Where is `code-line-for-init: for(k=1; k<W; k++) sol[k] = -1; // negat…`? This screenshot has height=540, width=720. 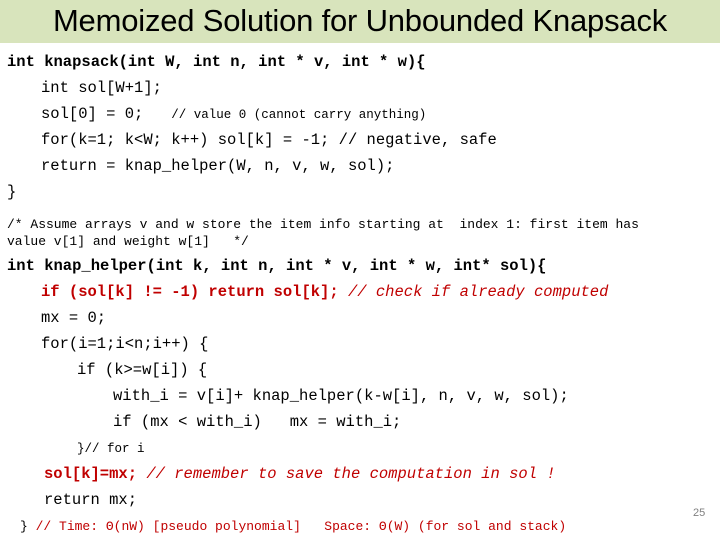 code-line-for-init: for(k=1; k<W; k++) sol[k] = -1; // negat… is located at coordinates (269, 140).